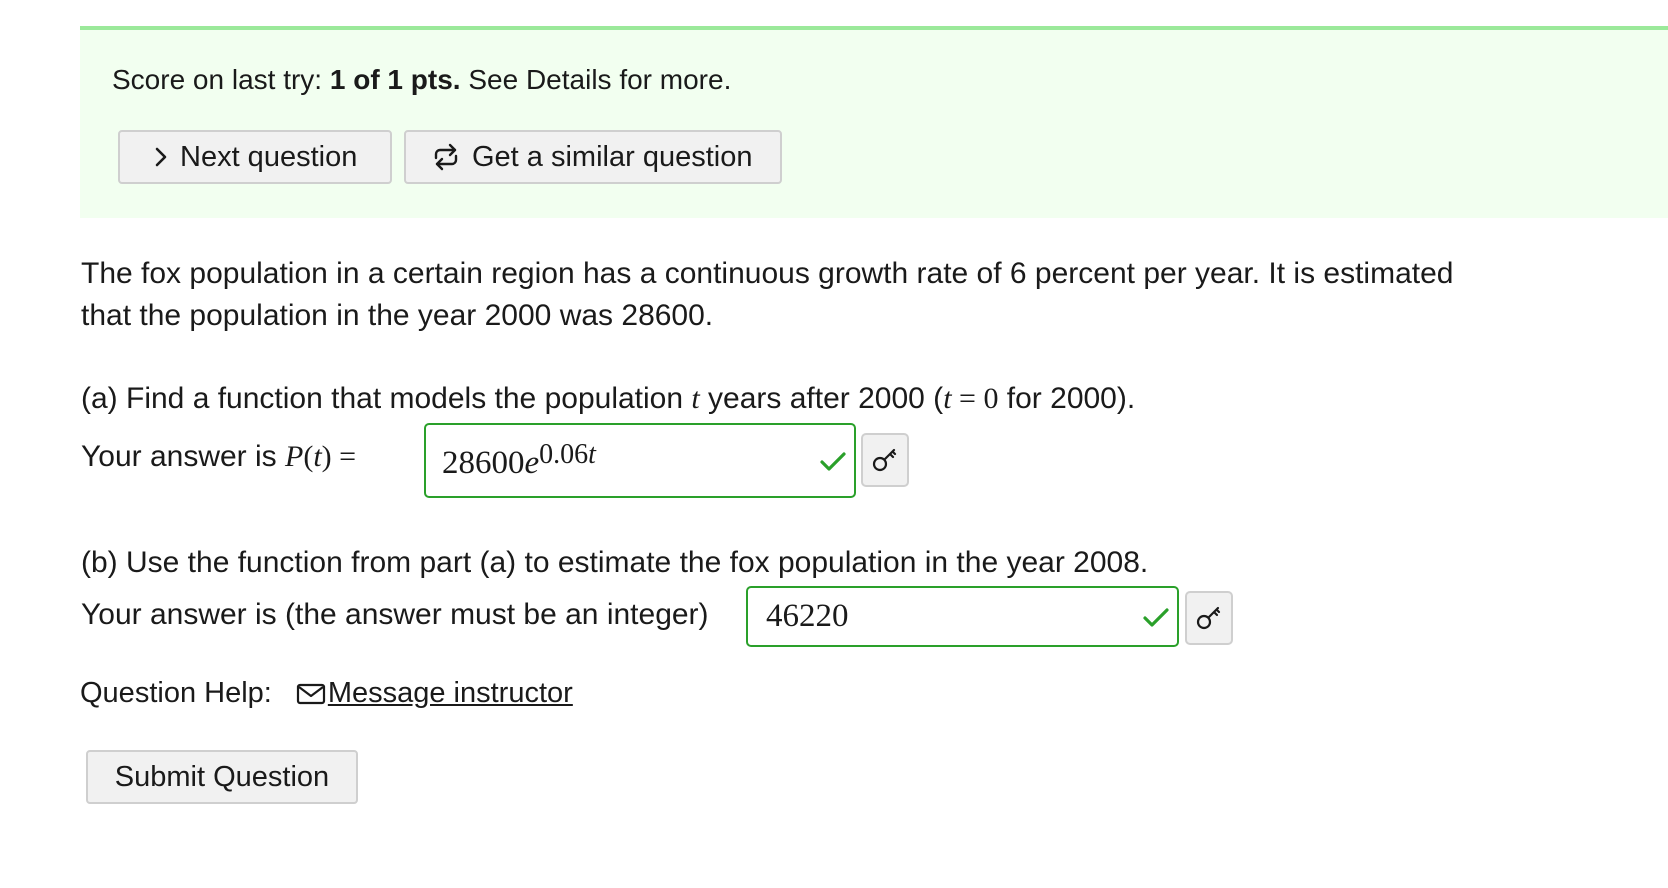 Image resolution: width=1668 pixels, height=888 pixels. I want to click on next-question-label: Next question, so click(269, 156).